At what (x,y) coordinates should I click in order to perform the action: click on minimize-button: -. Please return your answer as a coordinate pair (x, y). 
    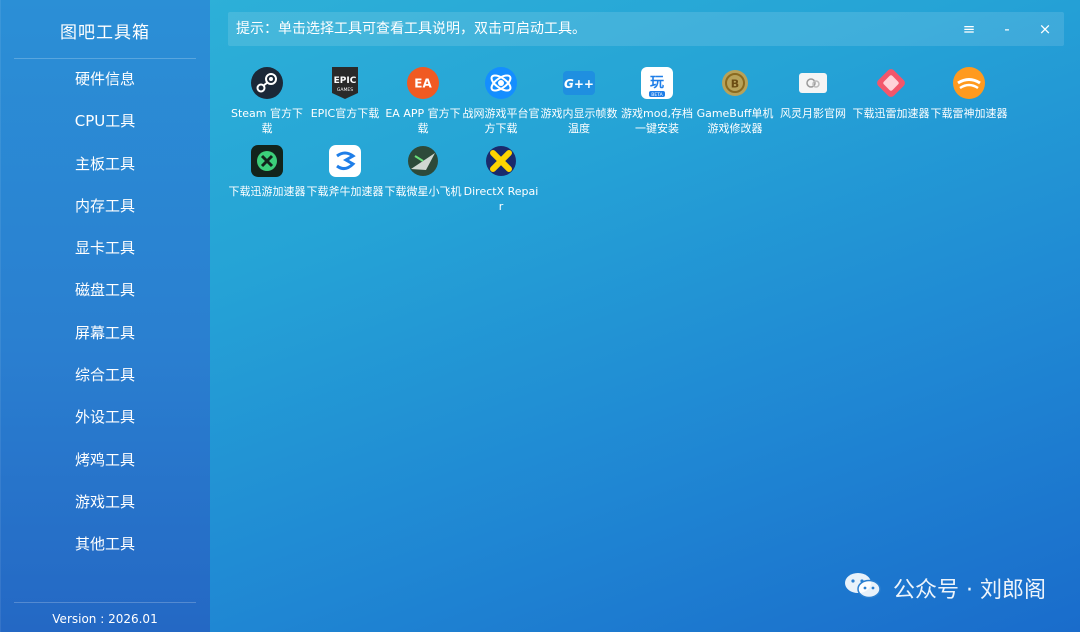
    Looking at the image, I should click on (1007, 29).